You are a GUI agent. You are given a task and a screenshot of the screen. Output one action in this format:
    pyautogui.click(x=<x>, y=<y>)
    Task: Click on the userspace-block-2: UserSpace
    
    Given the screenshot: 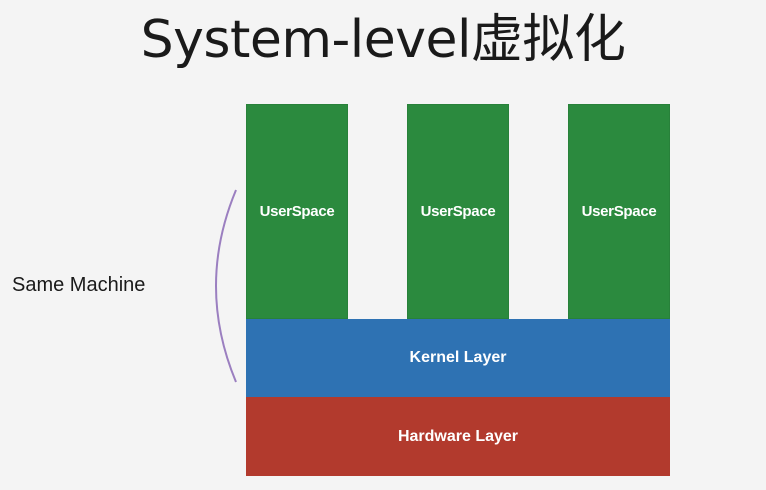 What is the action you would take?
    pyautogui.click(x=458, y=211)
    